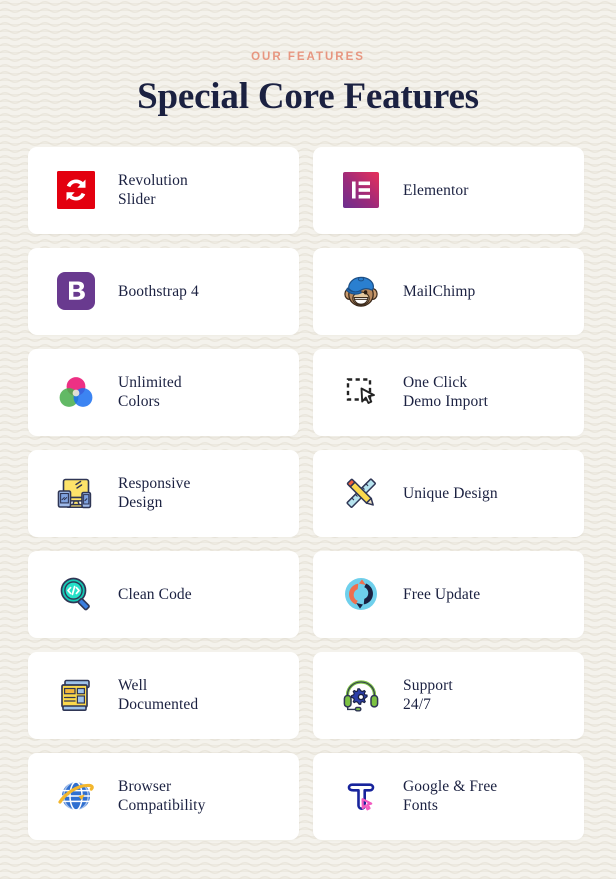 This screenshot has height=879, width=616. I want to click on feature-card-mailchimp: MailChimp, so click(448, 291).